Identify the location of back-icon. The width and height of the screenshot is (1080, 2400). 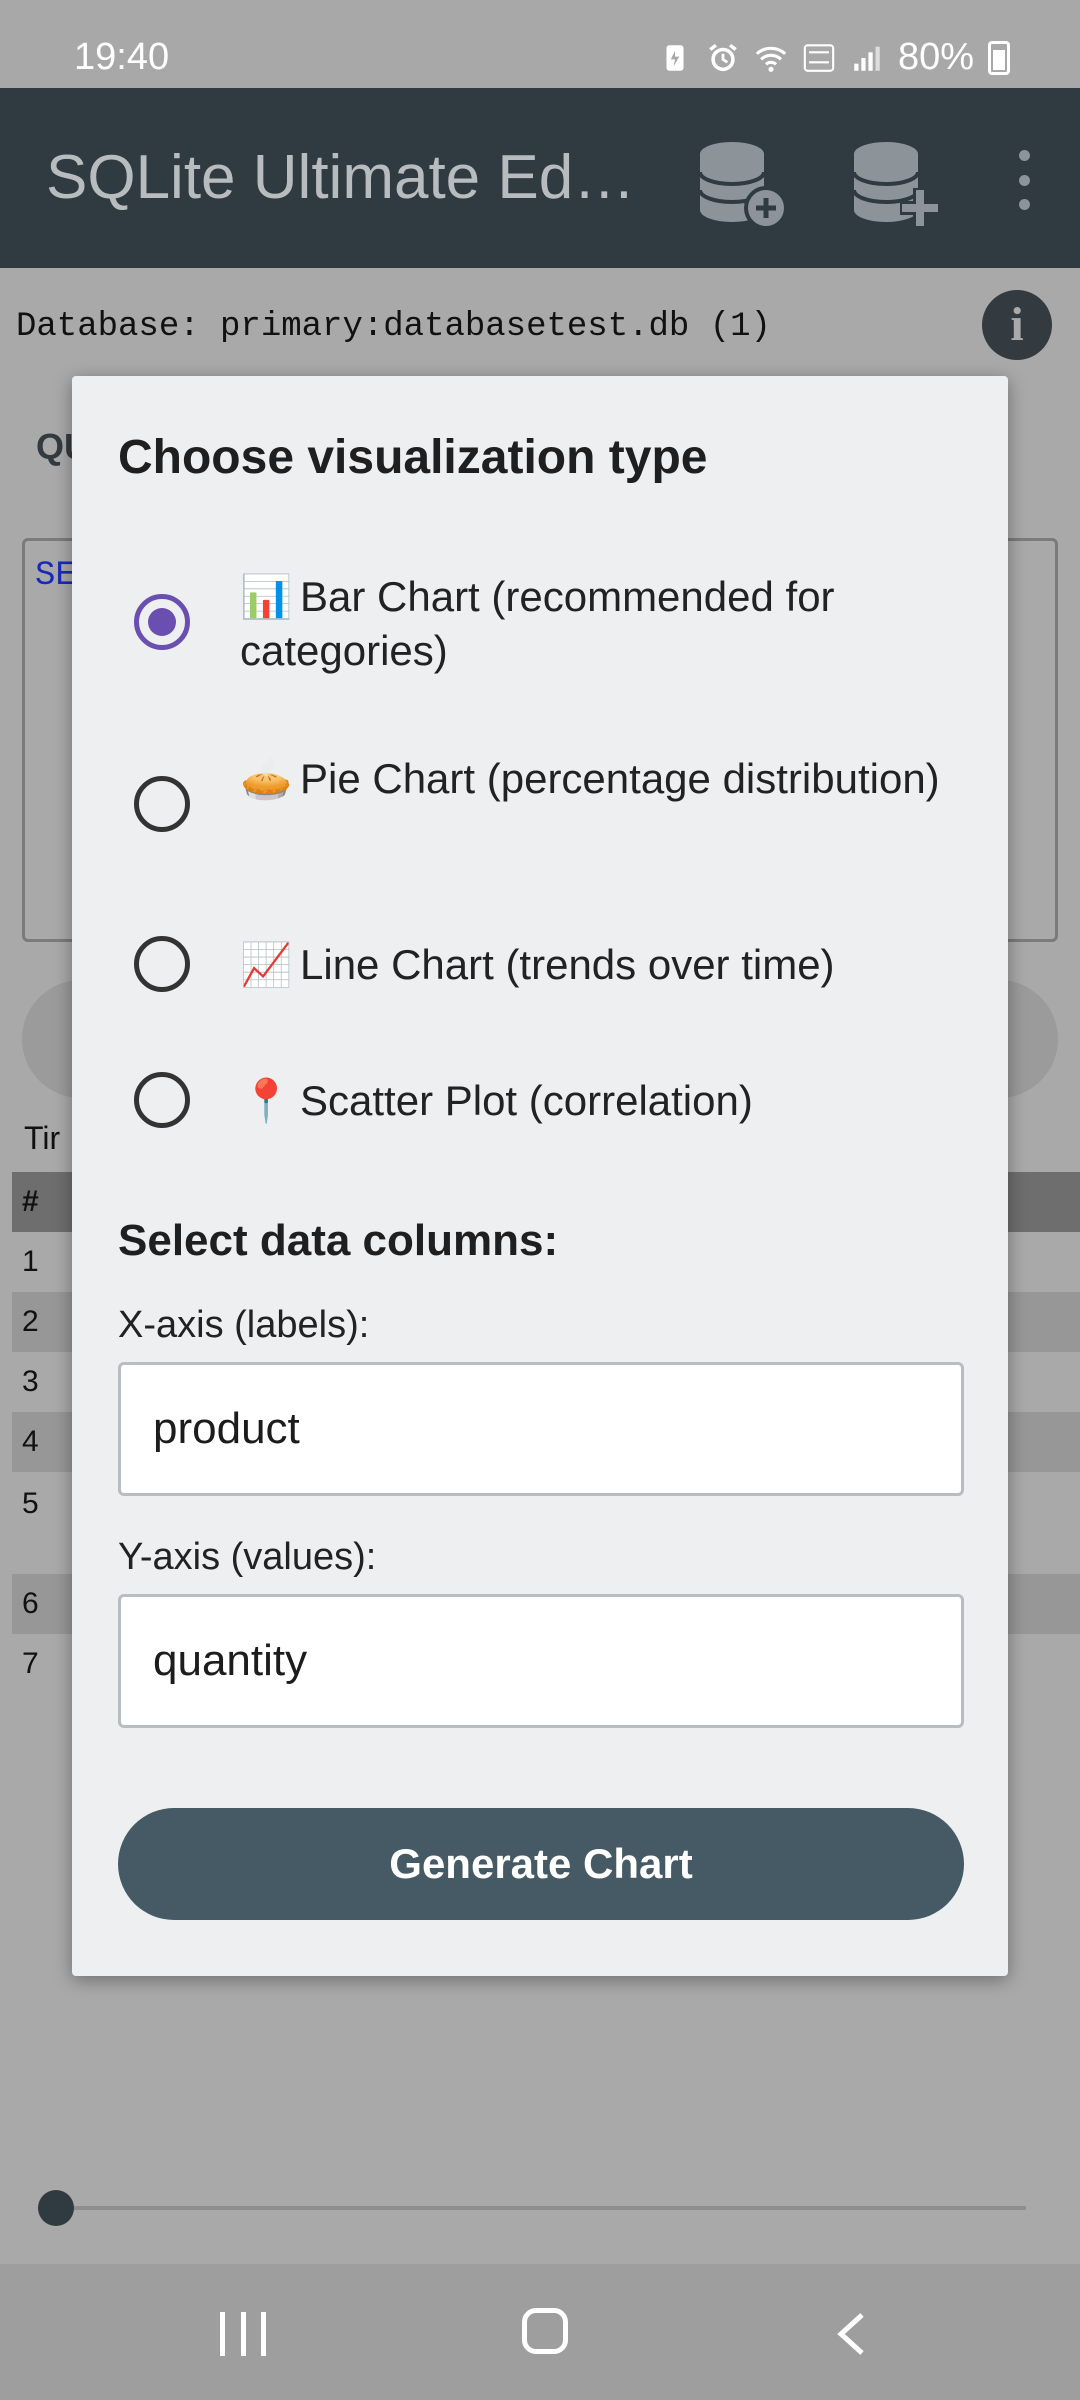
(851, 2334).